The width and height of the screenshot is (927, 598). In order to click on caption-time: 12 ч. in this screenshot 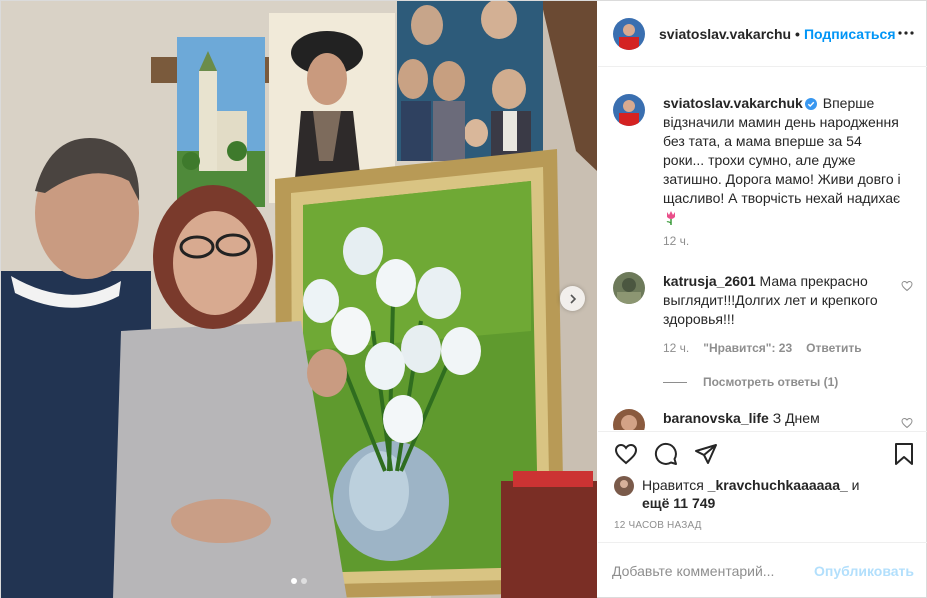, I will do `click(676, 241)`.